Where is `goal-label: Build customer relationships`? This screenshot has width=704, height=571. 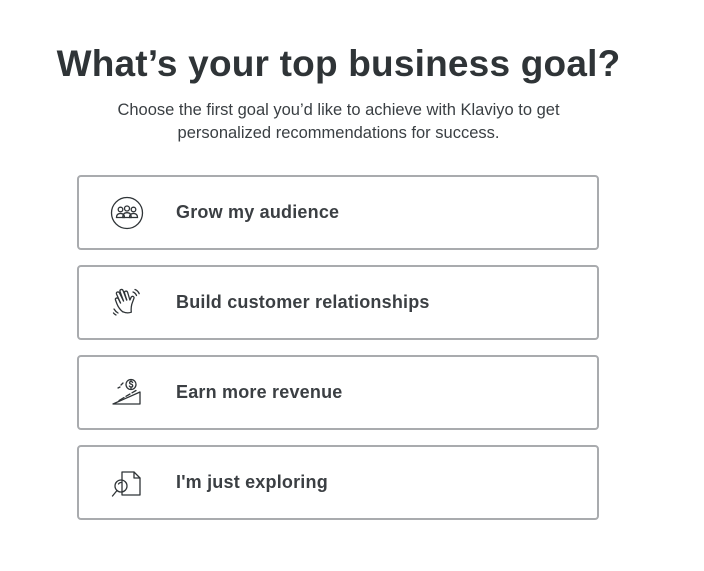 goal-label: Build customer relationships is located at coordinates (303, 302).